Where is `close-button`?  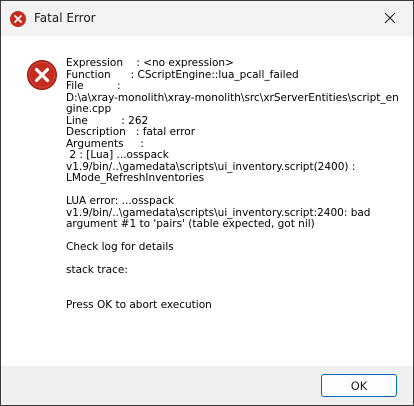
close-button is located at coordinates (390, 18).